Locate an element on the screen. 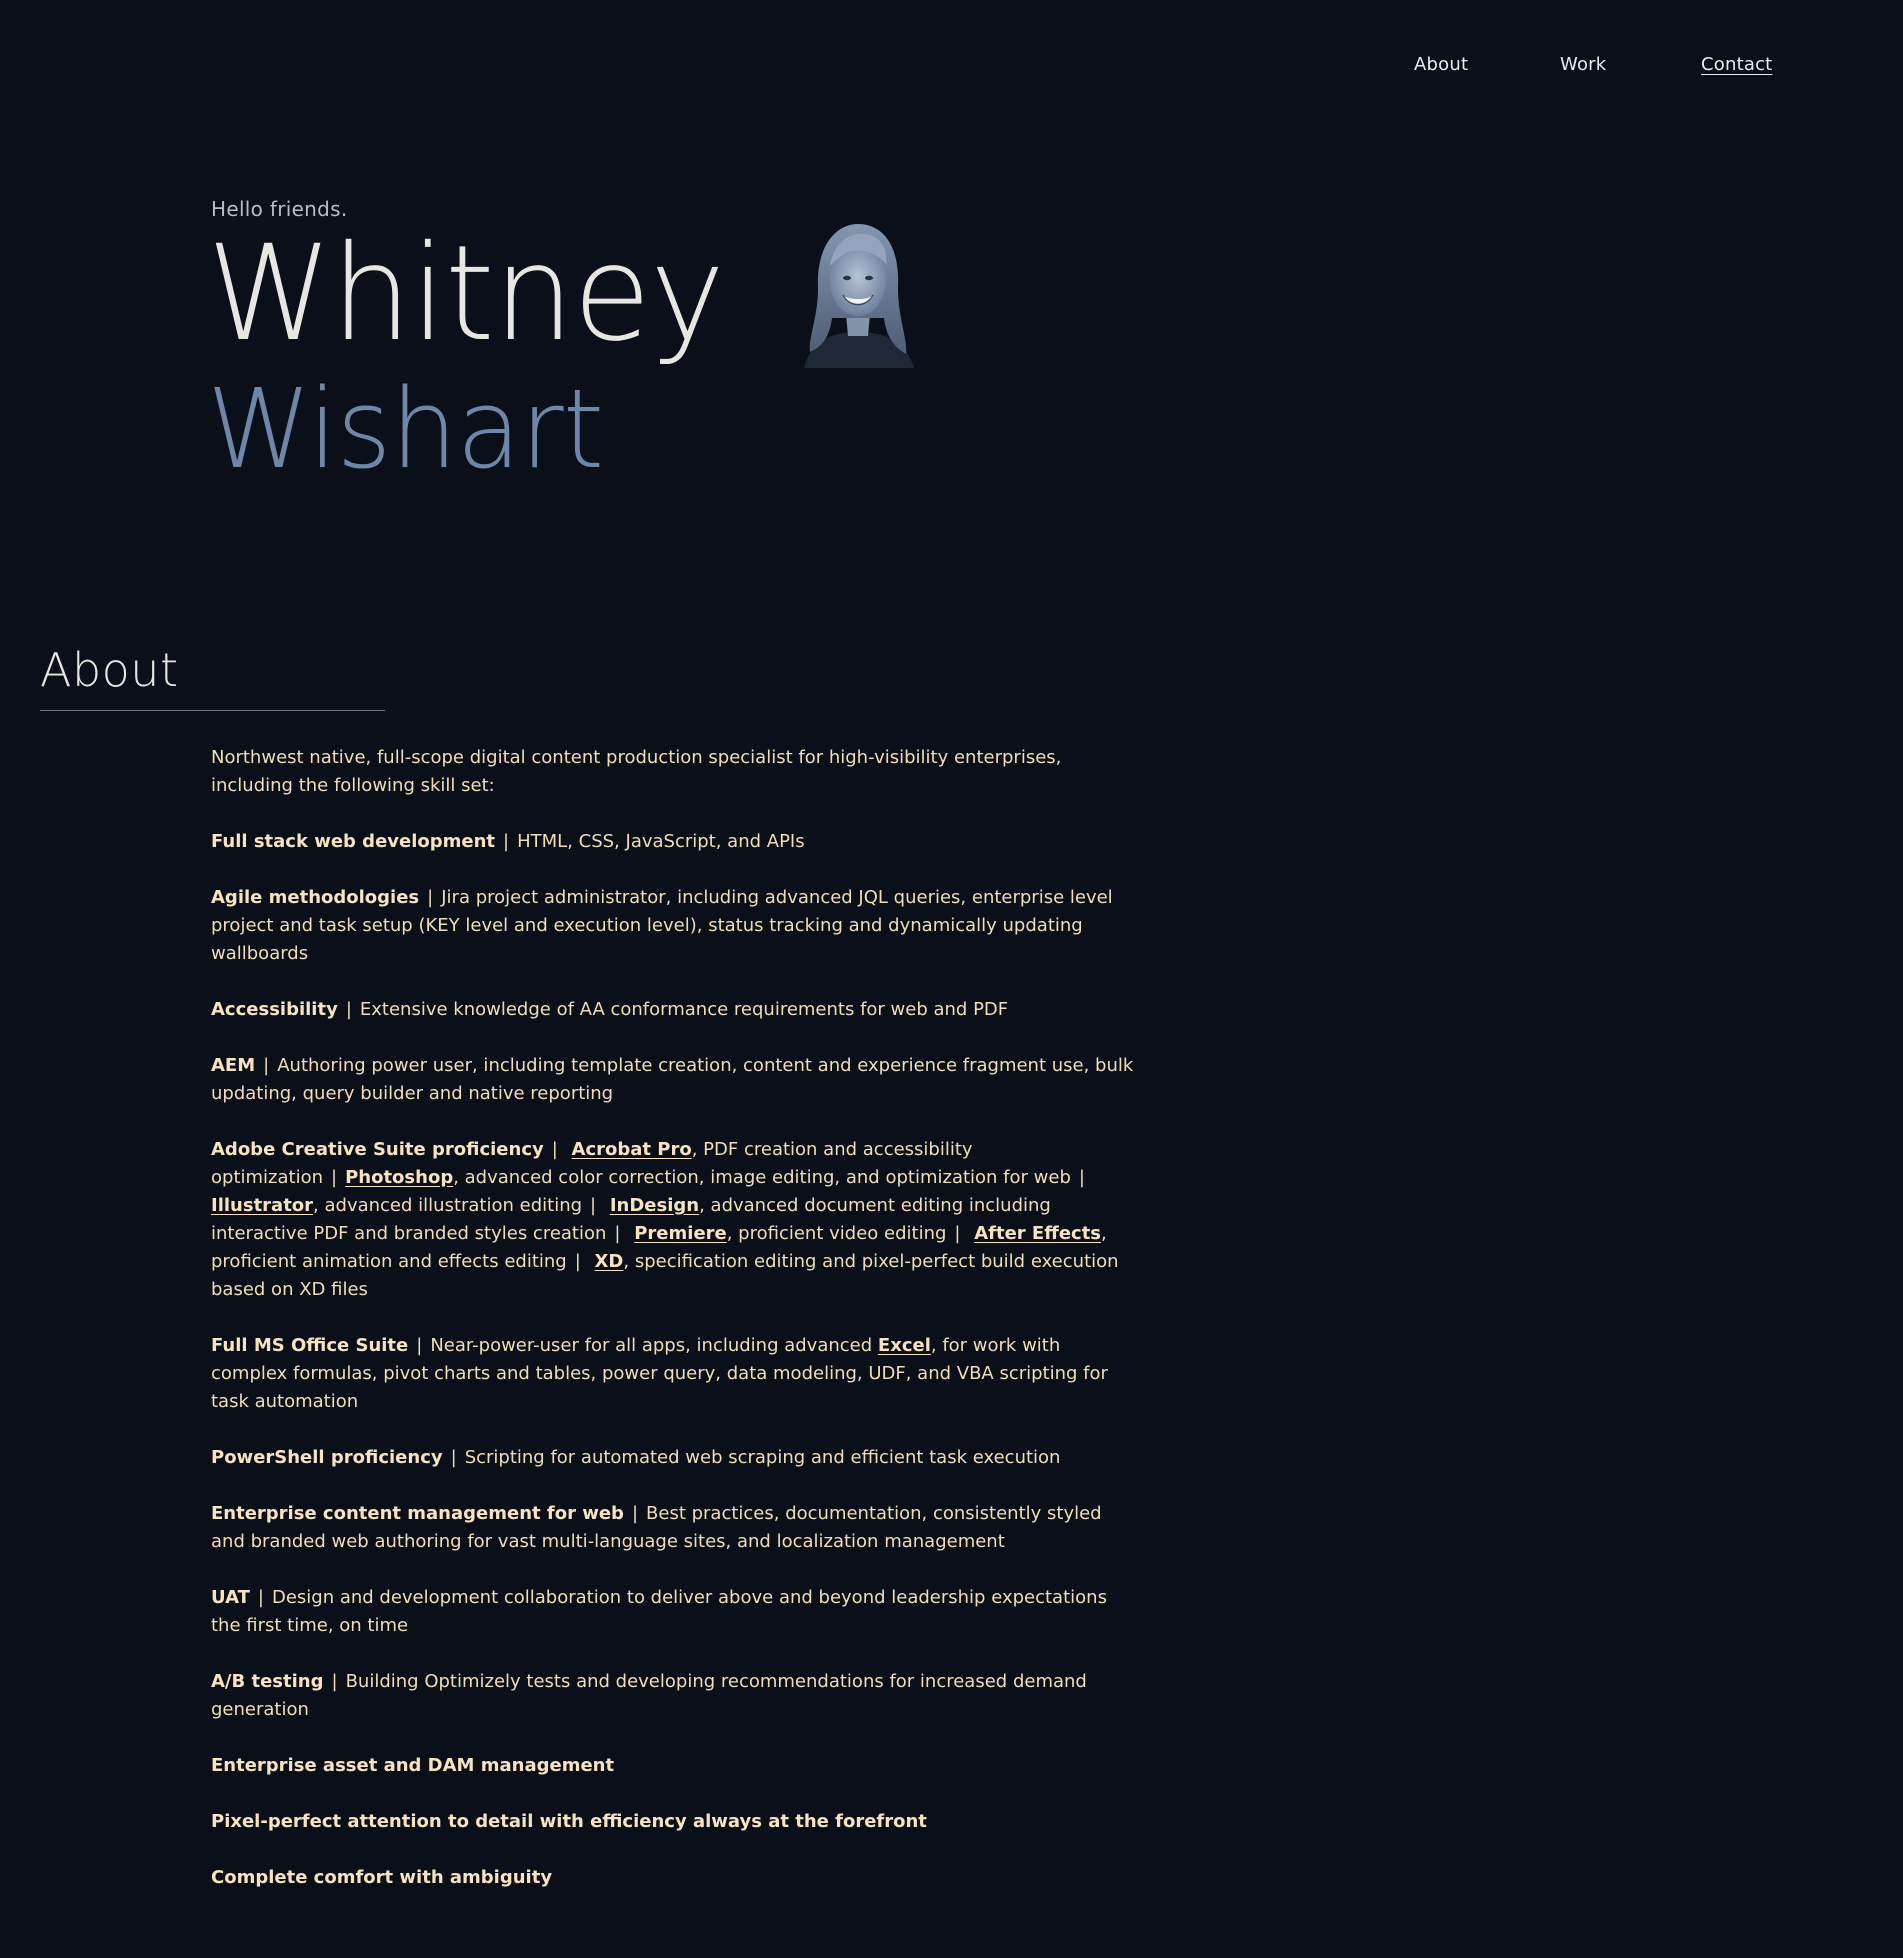  about-heading: About is located at coordinates (109, 670).